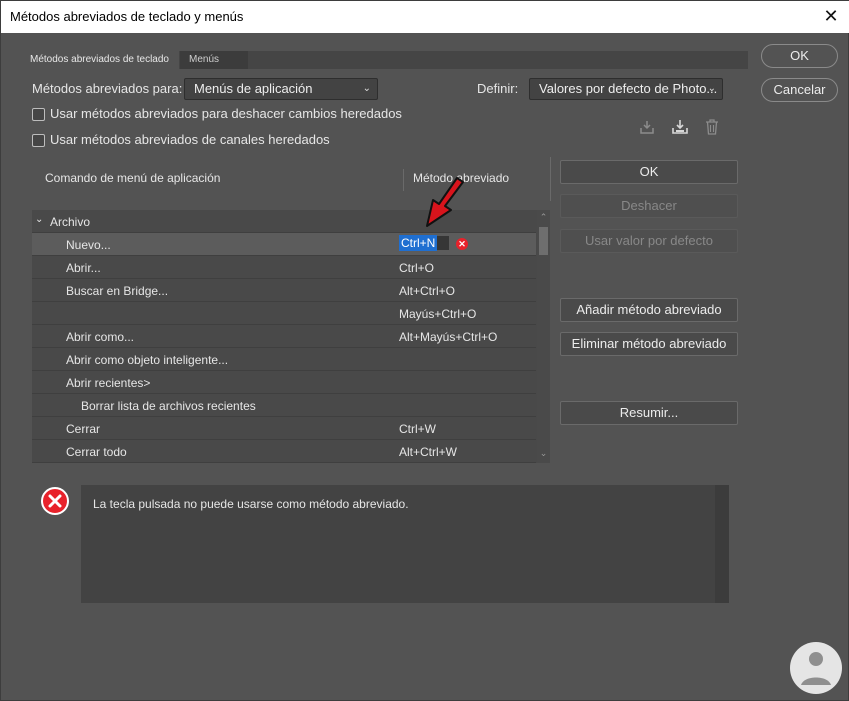  I want to click on panel-ok-button: OK, so click(649, 172).